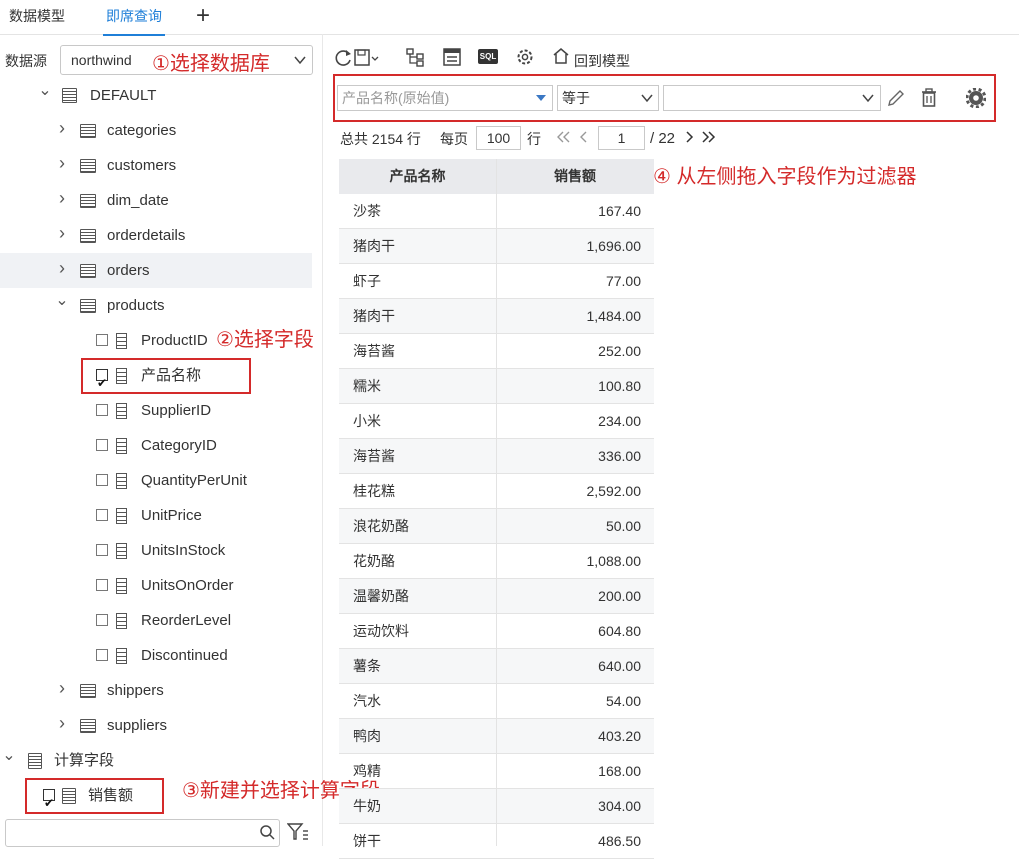 This screenshot has width=1019, height=859. I want to click on tree-table-shippers: › shippers, so click(156, 690).